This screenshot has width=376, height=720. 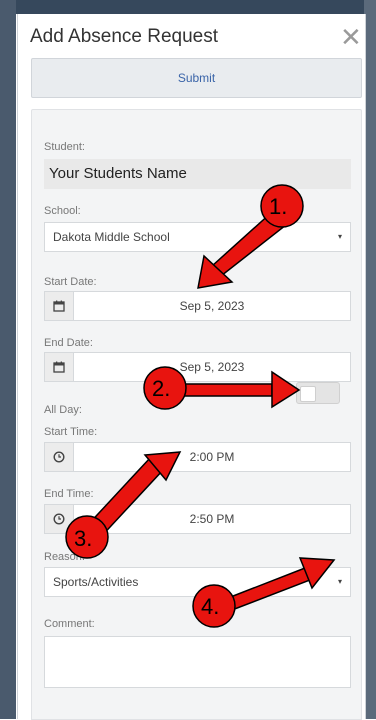 What do you see at coordinates (196, 709) in the screenshot?
I see `secondary-panel` at bounding box center [196, 709].